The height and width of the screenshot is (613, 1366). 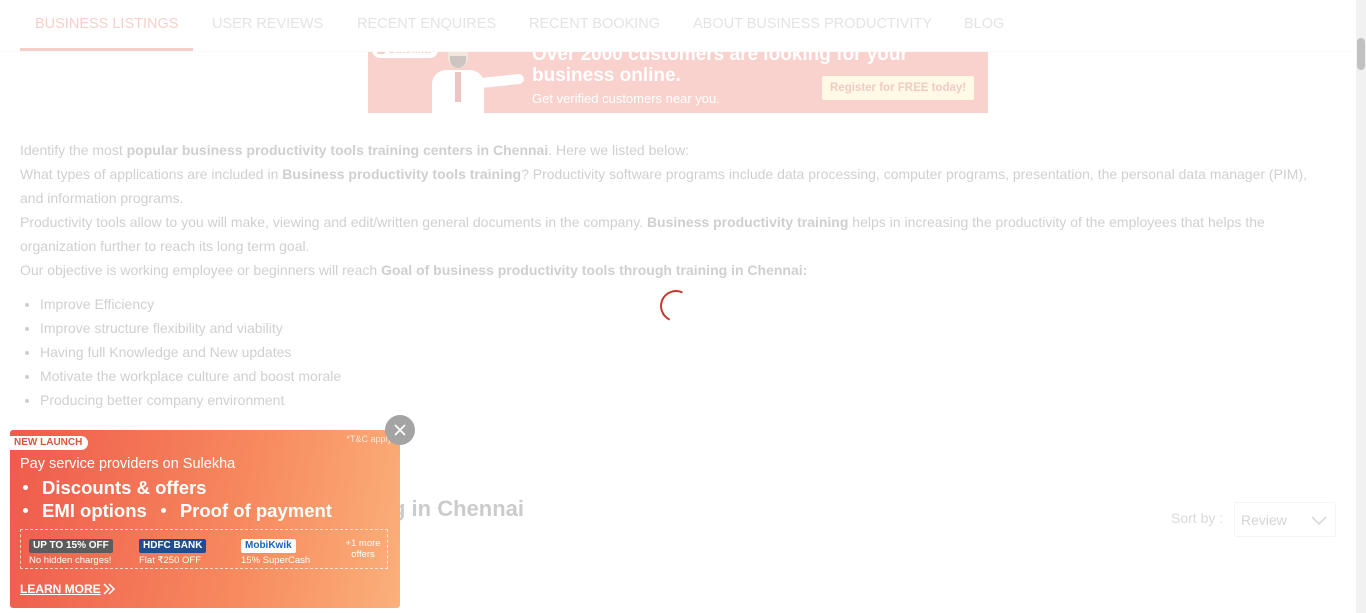 What do you see at coordinates (107, 25) in the screenshot?
I see `tab-business-listings: BUSINESS LISTINGS` at bounding box center [107, 25].